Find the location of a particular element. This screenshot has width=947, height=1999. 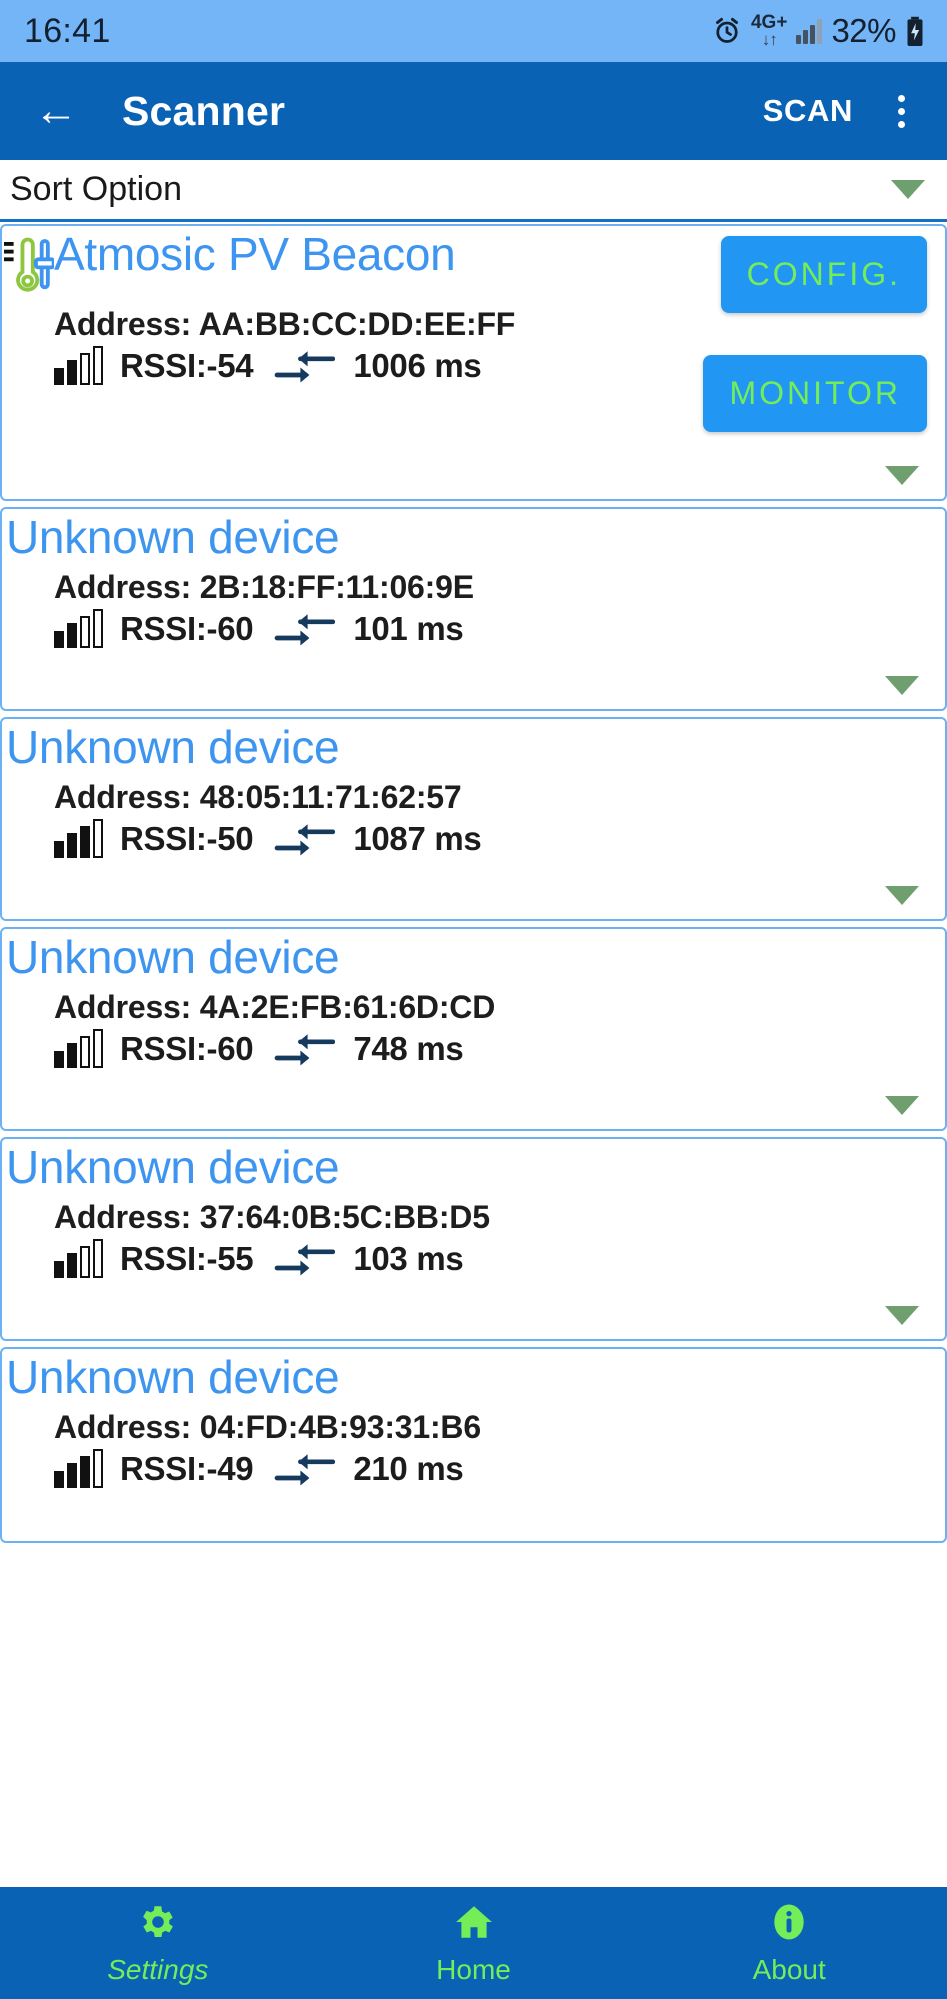

device-address: Address: 04:FD:4B:93:31:B6 is located at coordinates (267, 1427).